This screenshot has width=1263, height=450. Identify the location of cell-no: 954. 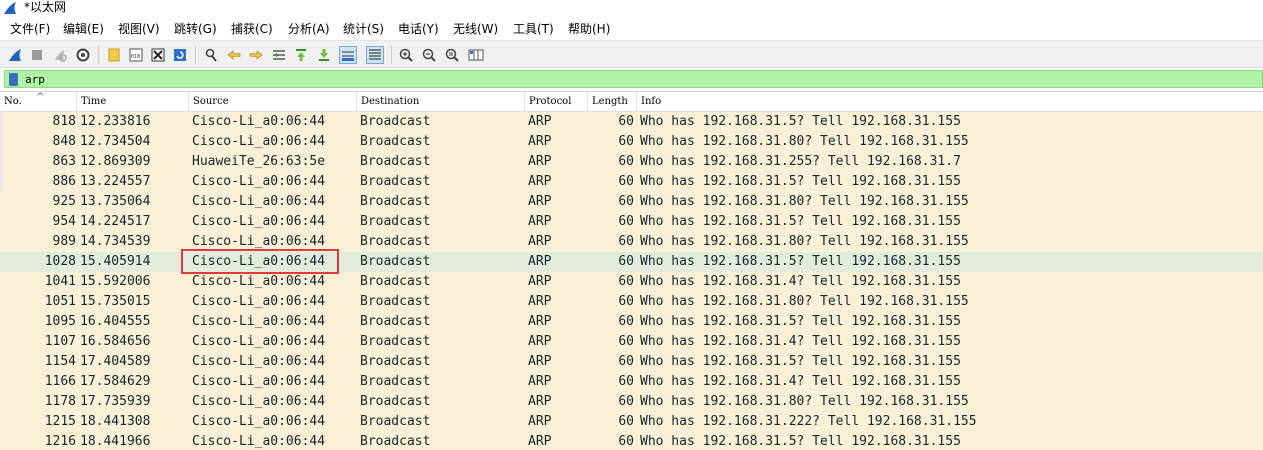
(64, 221).